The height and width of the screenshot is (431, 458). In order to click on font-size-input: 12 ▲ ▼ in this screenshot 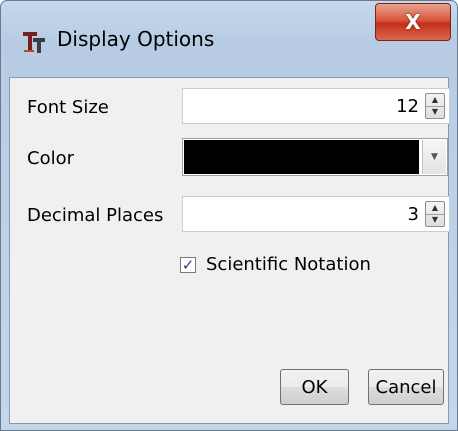, I will do `click(316, 106)`.